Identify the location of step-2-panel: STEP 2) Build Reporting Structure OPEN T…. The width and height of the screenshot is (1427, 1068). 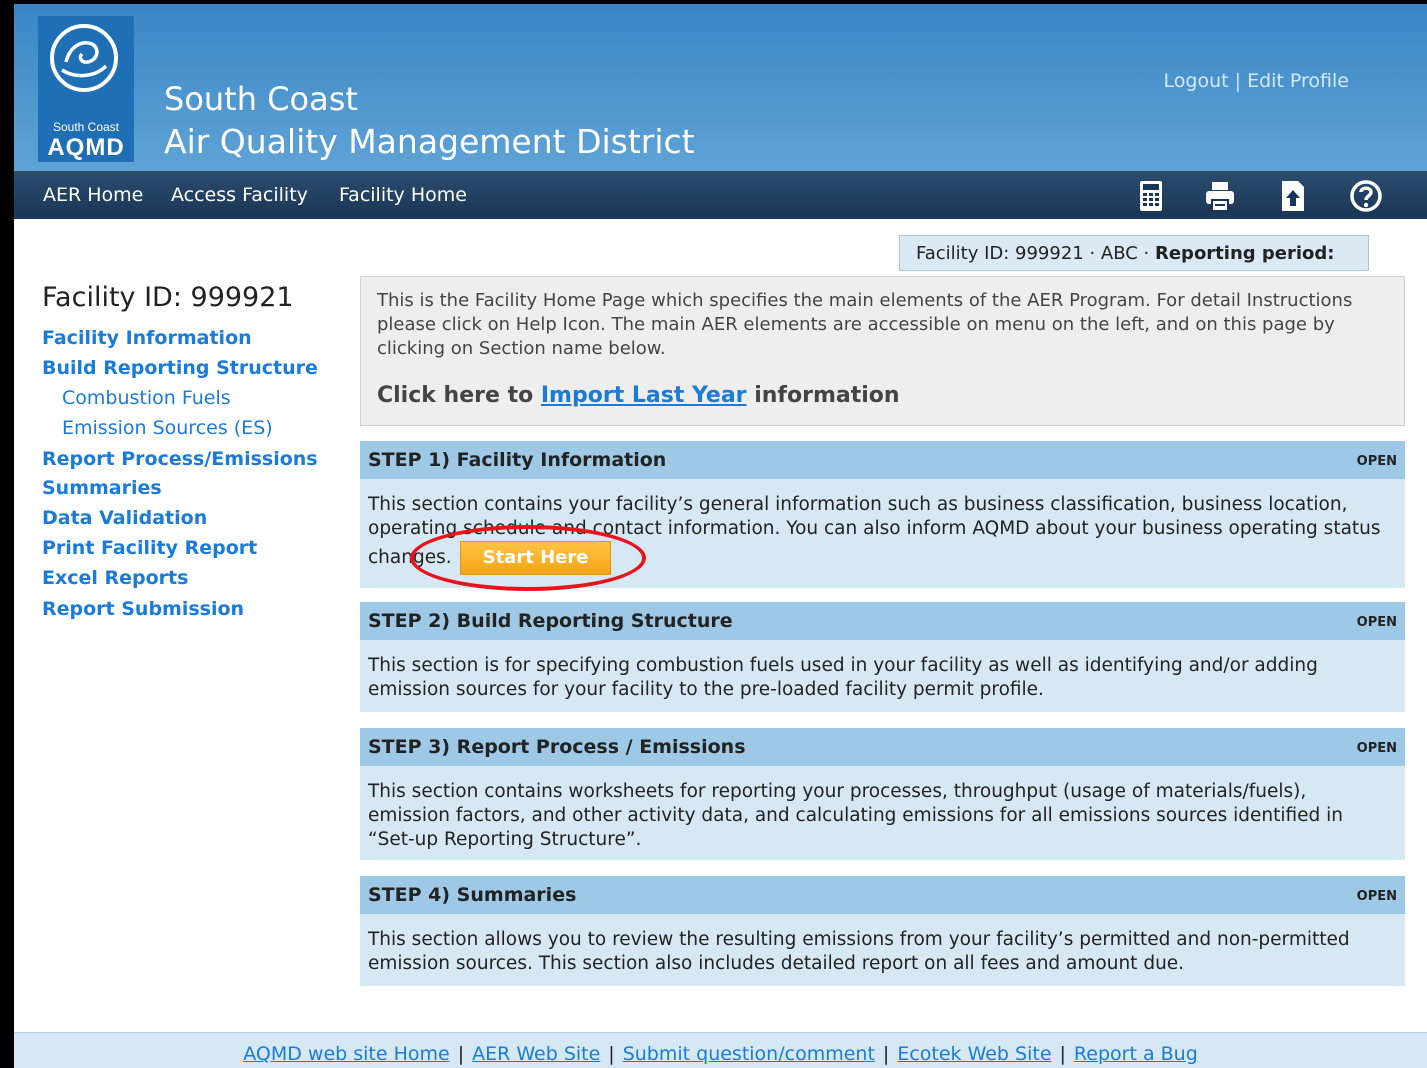
(882, 657).